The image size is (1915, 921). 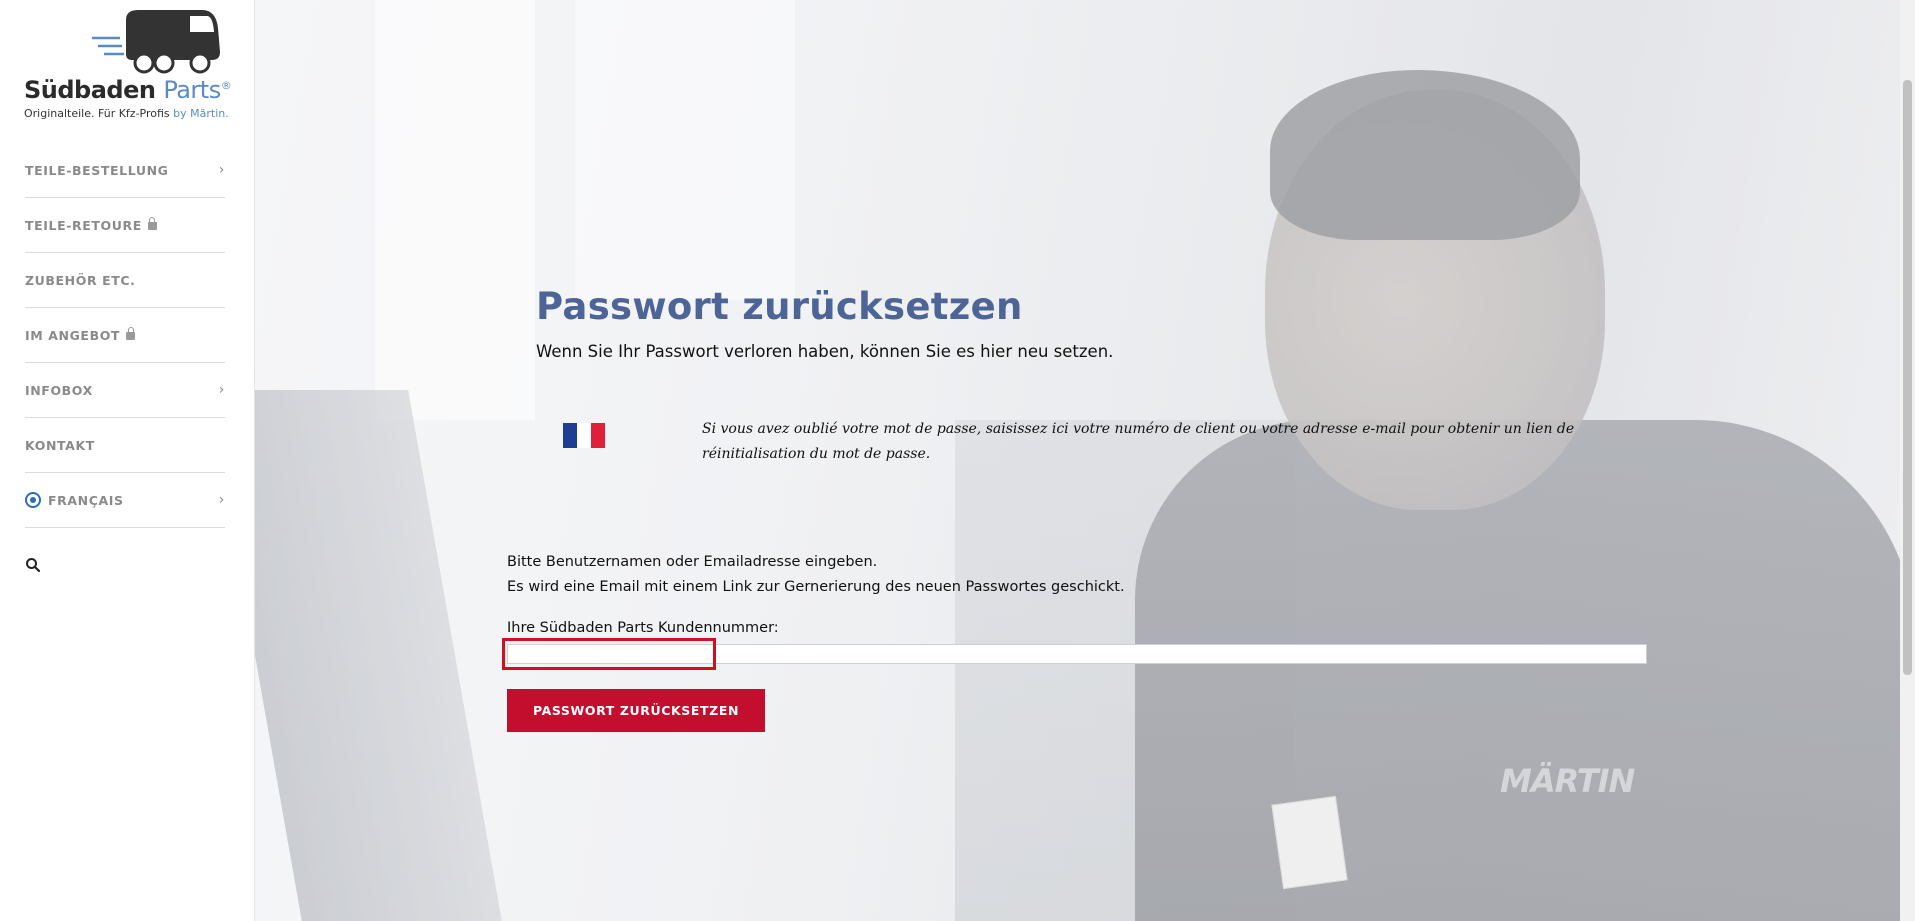 I want to click on globe-icon, so click(x=33, y=500).